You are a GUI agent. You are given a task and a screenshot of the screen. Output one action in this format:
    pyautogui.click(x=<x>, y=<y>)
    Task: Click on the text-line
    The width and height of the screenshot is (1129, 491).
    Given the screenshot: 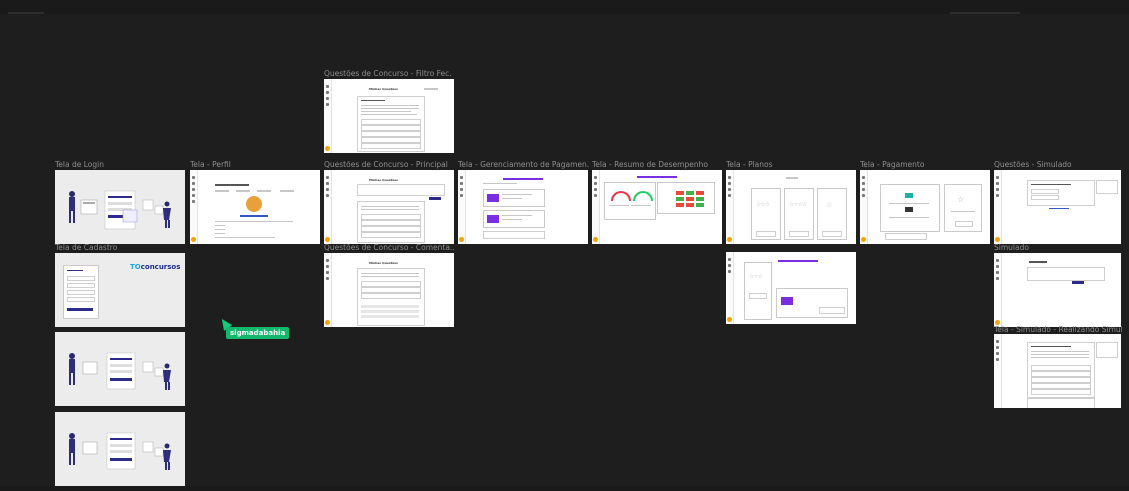 What is the action you would take?
    pyautogui.click(x=431, y=89)
    